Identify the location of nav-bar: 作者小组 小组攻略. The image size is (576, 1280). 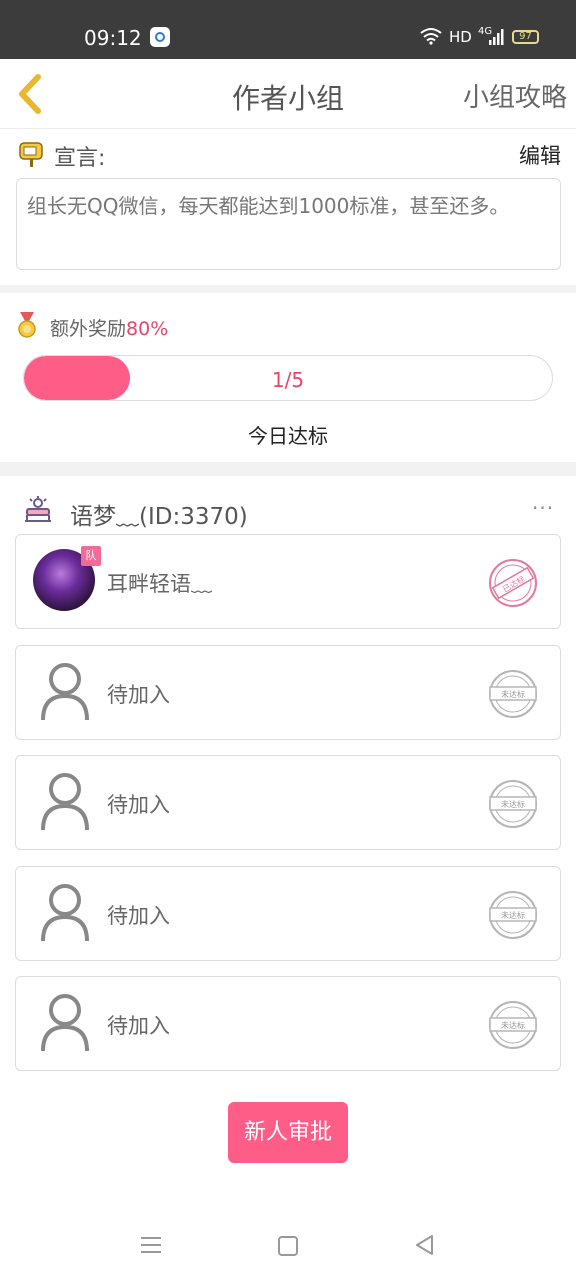
(288, 94).